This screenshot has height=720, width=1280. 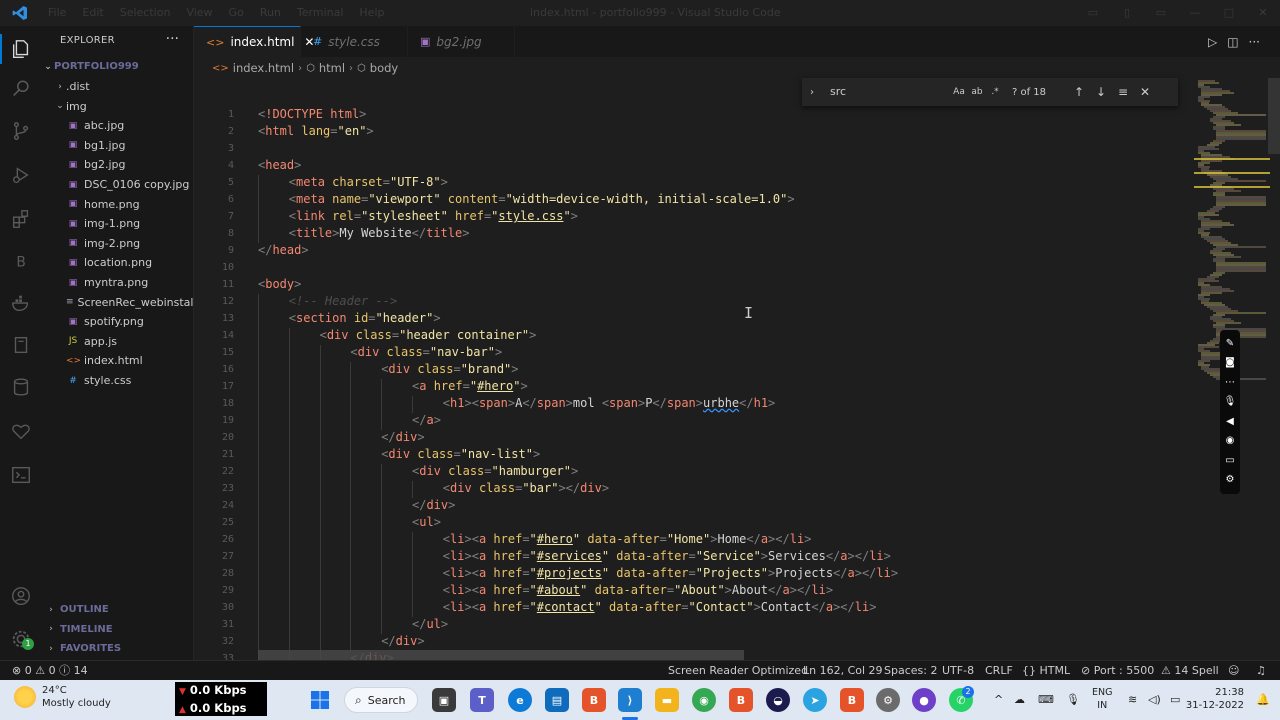 What do you see at coordinates (1019, 700) in the screenshot?
I see `onedrive-icon: ☁` at bounding box center [1019, 700].